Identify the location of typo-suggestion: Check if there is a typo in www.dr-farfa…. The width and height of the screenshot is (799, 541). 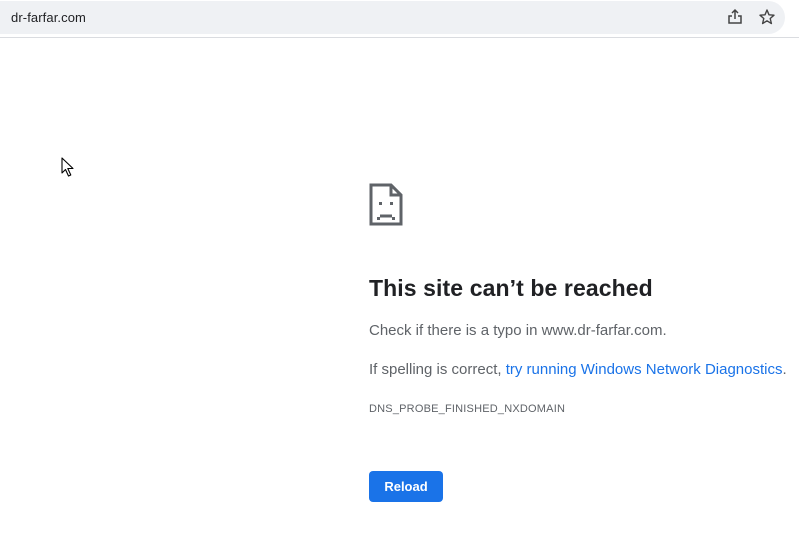
(518, 330).